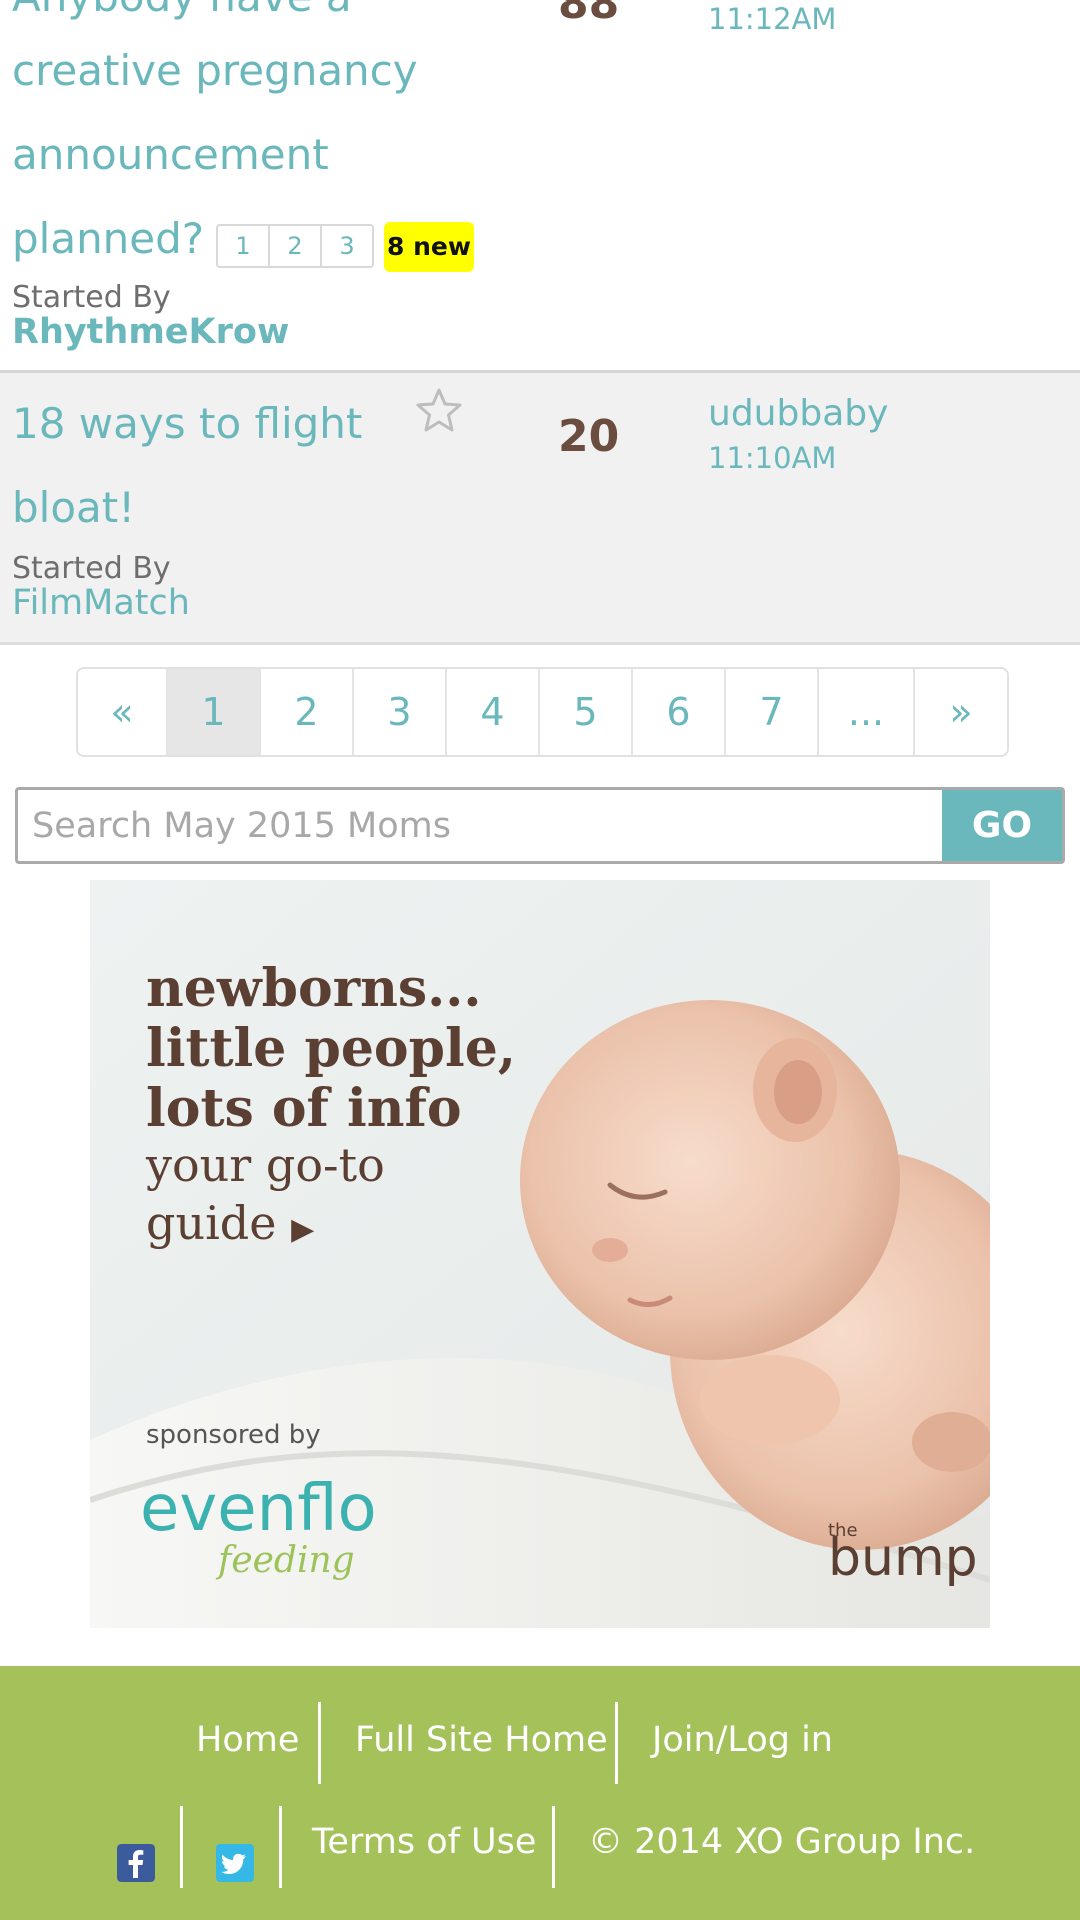 The image size is (1080, 1920). I want to click on page-link: 3, so click(400, 712).